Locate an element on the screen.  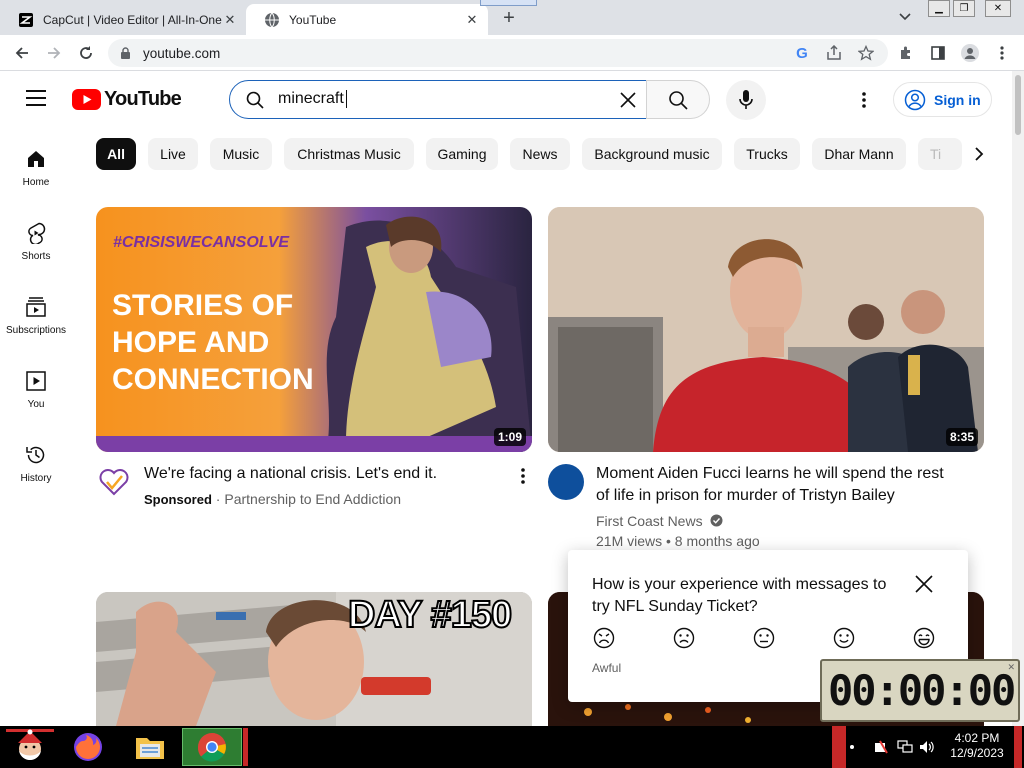
address-bar: youtube.com is located at coordinates (498, 53).